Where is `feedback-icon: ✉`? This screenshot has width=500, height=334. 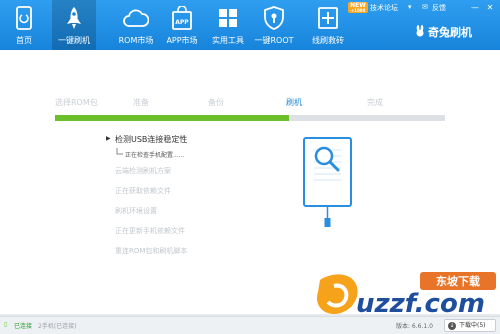 feedback-icon: ✉ is located at coordinates (425, 7).